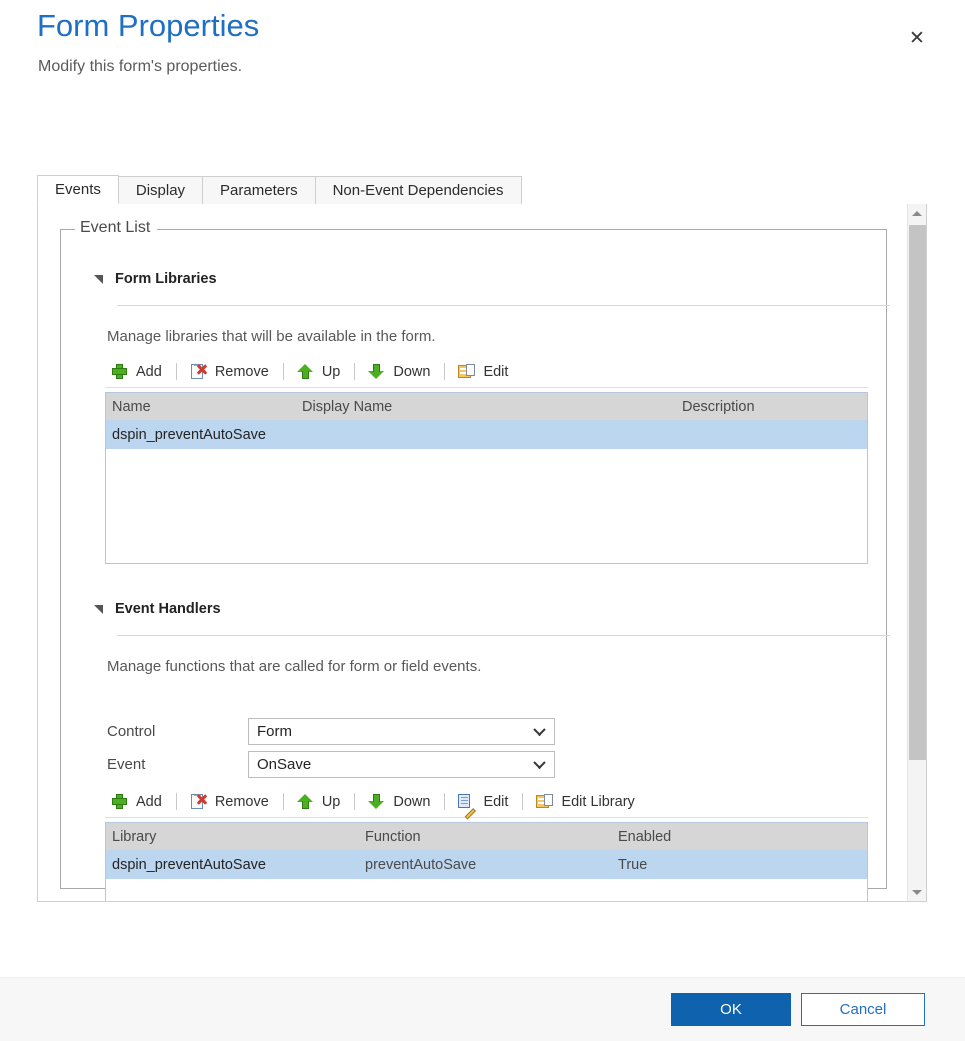 The height and width of the screenshot is (1041, 965). Describe the element at coordinates (274, 731) in the screenshot. I see `control-select-value: Form` at that location.